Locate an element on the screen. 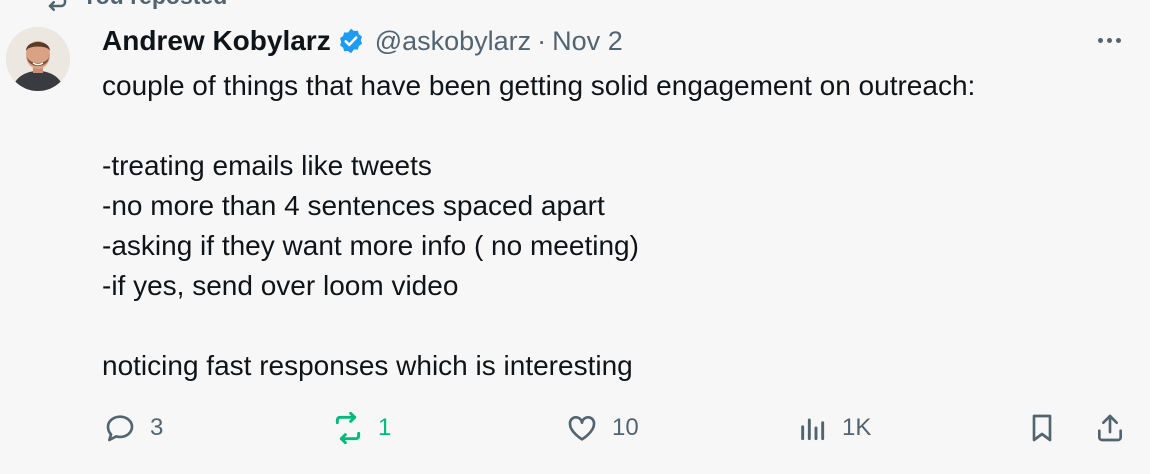  tweet-date: Nov 2 is located at coordinates (587, 41).